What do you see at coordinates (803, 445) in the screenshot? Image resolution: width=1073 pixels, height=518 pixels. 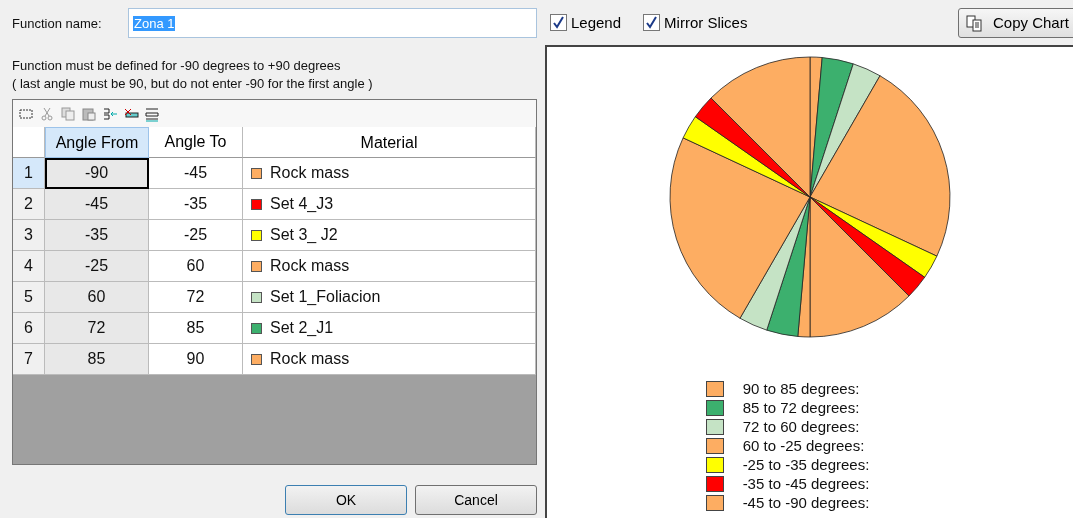 I see `legend-label: 60 to -25 degrees:` at bounding box center [803, 445].